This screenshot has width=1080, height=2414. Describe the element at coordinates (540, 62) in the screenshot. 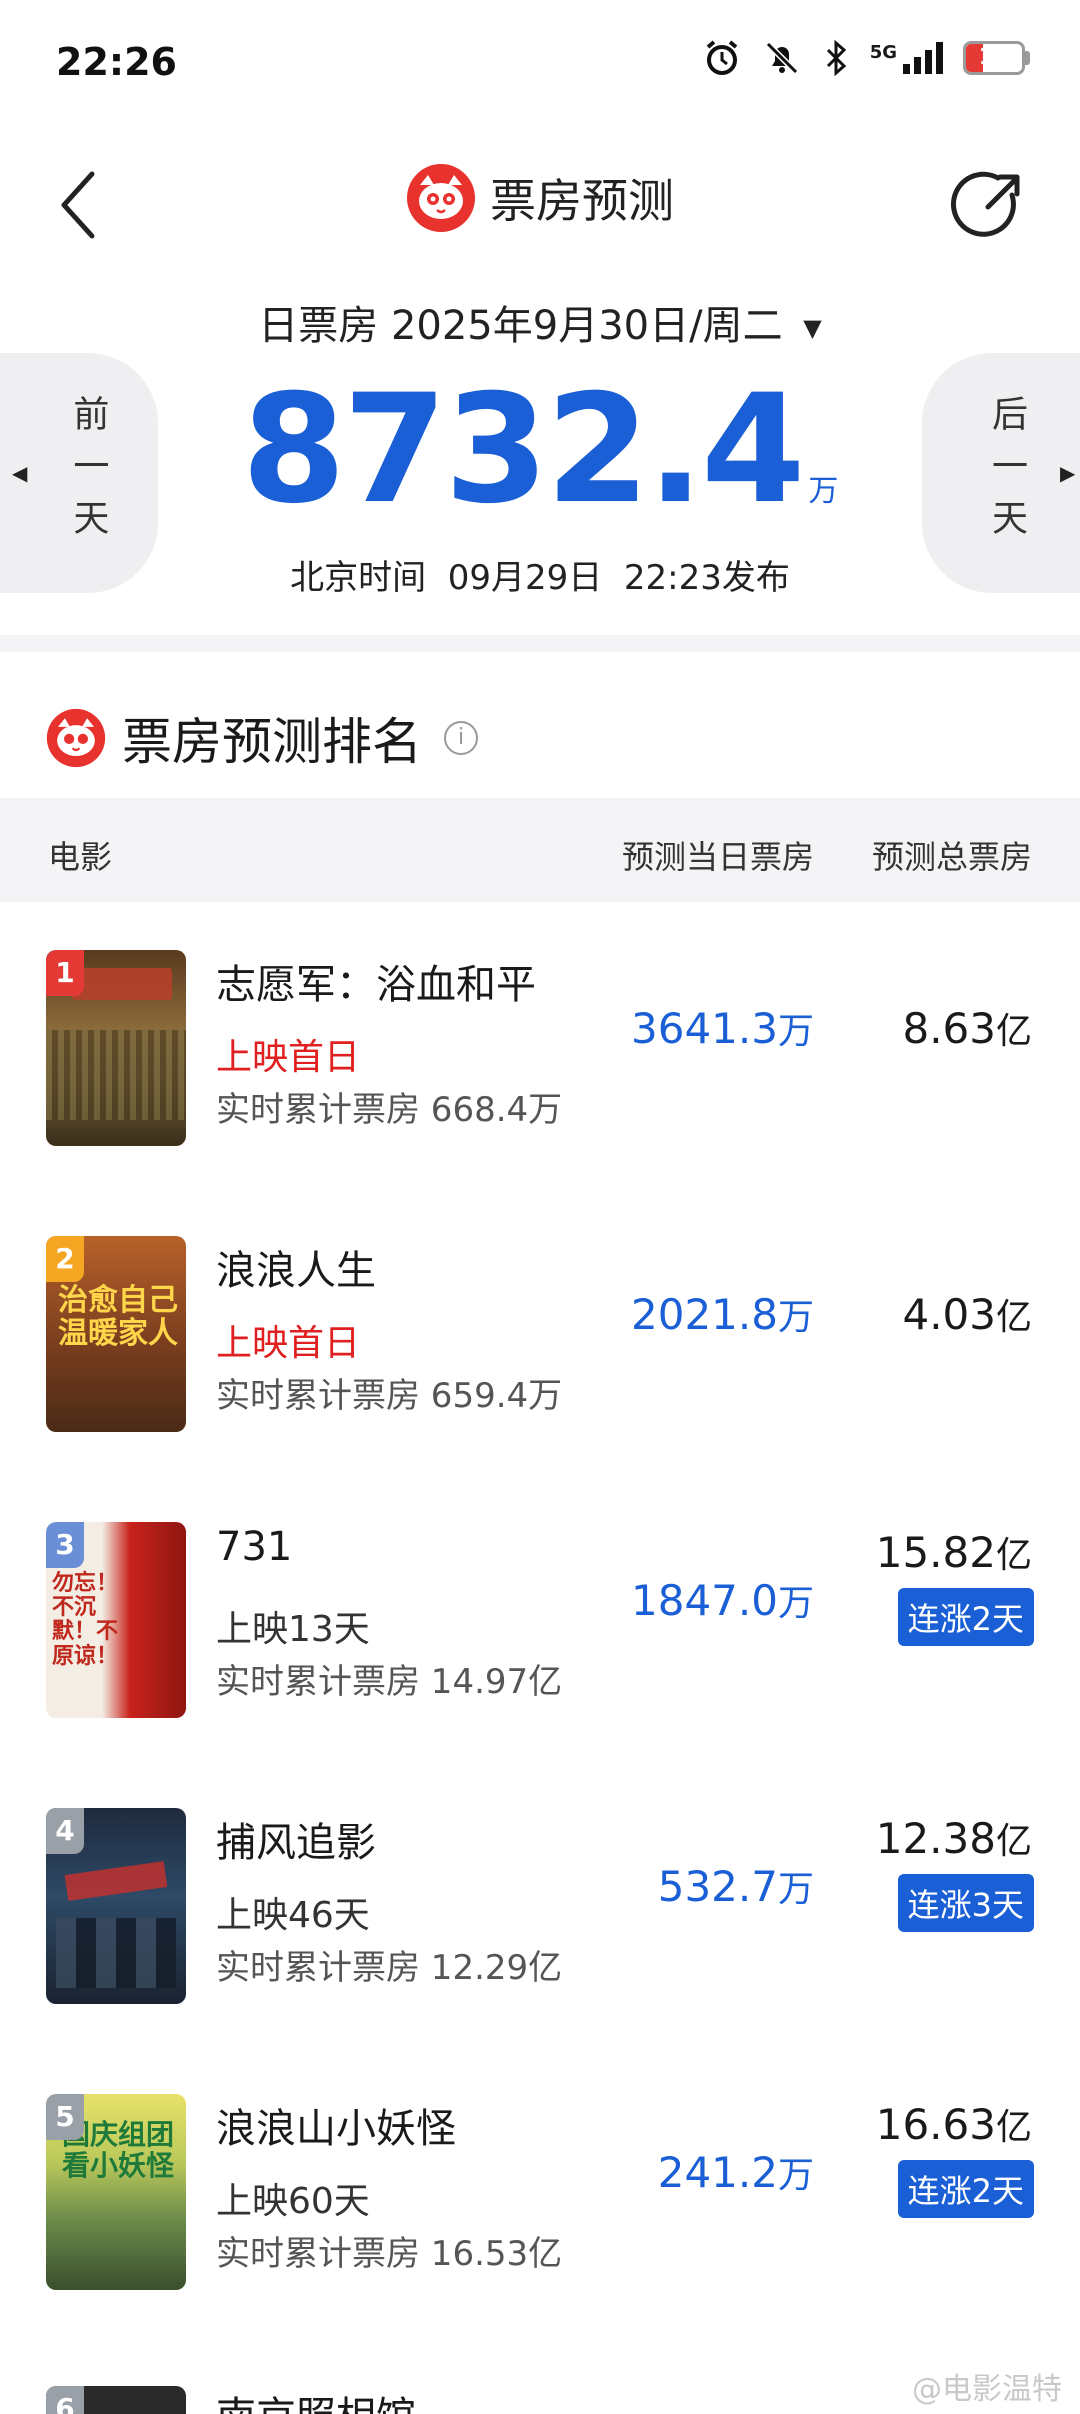

I see `status-bar: 22:26 5G 17` at that location.